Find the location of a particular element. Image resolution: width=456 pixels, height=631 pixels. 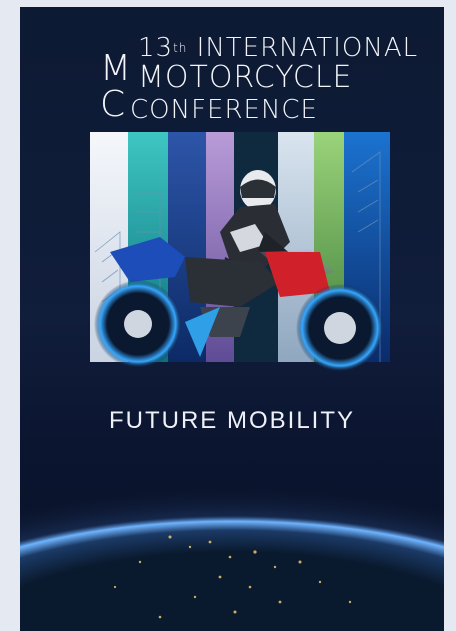

title-international: INTERNATIONAL is located at coordinates (307, 48).